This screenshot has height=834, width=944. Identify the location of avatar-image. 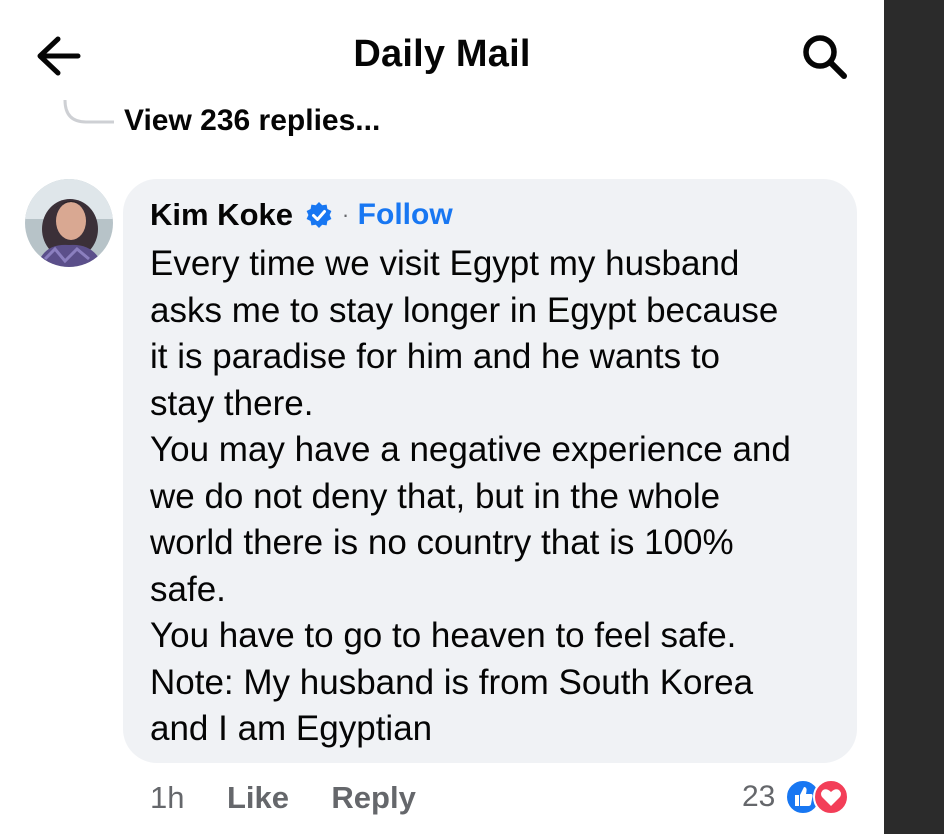
(69, 223).